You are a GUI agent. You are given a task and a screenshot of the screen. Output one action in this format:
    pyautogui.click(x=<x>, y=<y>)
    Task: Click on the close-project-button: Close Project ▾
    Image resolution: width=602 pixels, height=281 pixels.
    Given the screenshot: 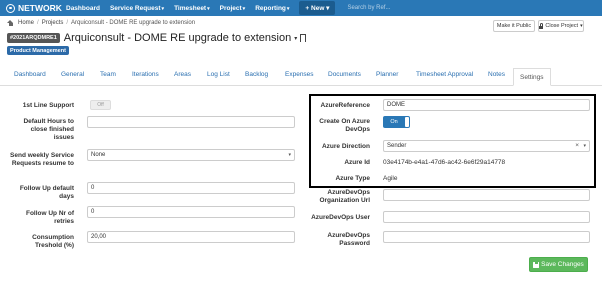 What is the action you would take?
    pyautogui.click(x=561, y=26)
    